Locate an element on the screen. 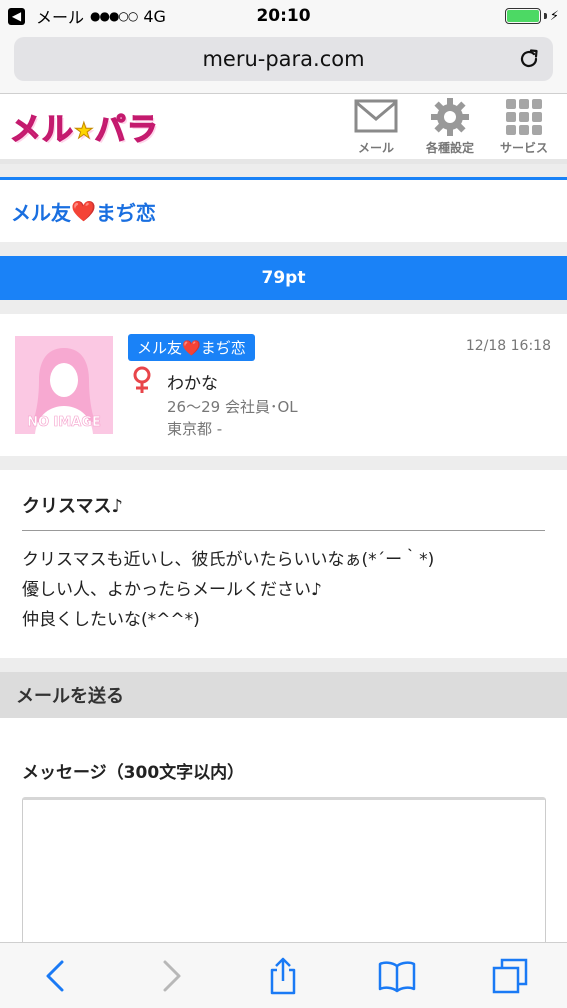 This screenshot has width=567, height=1008. profile-location: 東京都 - is located at coordinates (195, 429).